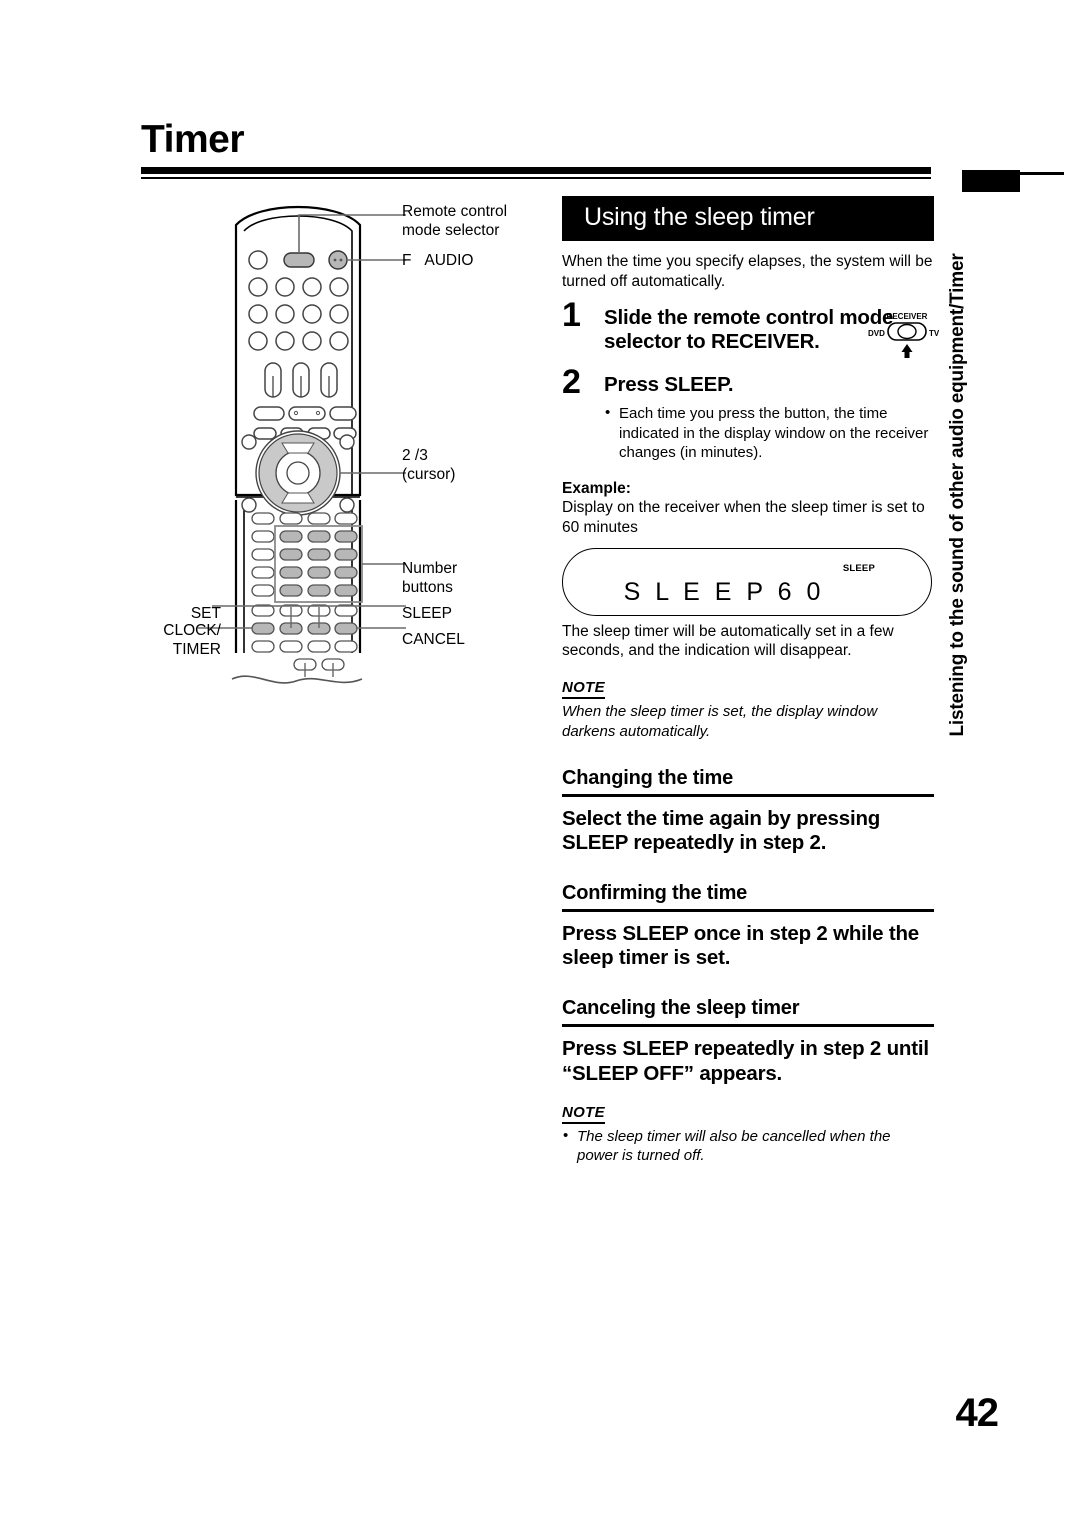 This screenshot has width=1080, height=1528. What do you see at coordinates (427, 613) in the screenshot?
I see `callout-sleep: SLEEP` at bounding box center [427, 613].